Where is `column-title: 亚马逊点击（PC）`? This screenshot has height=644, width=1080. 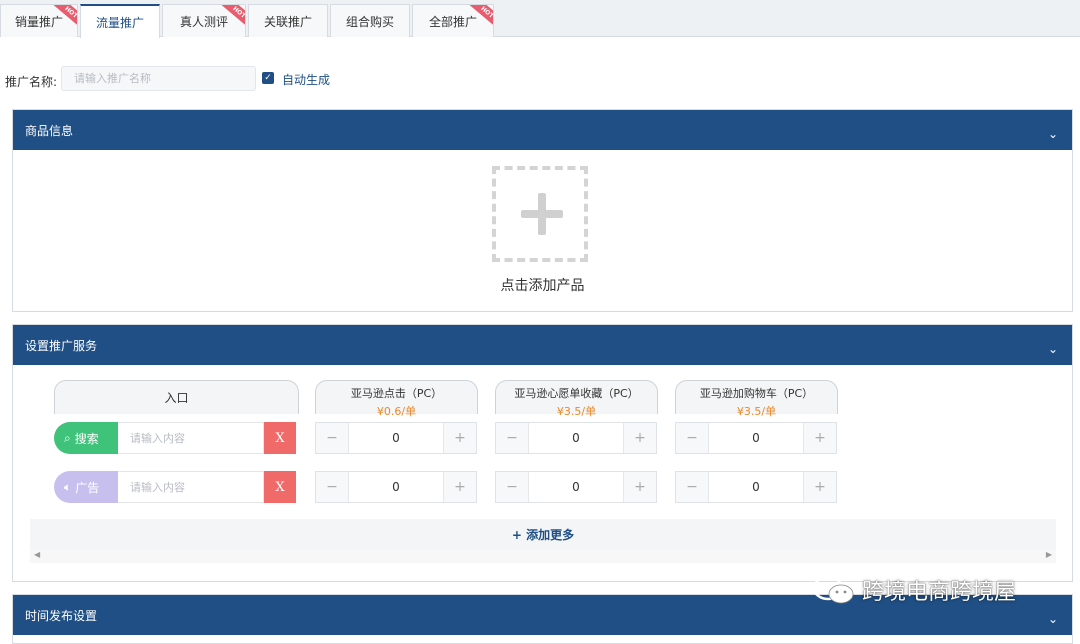
column-title: 亚马逊点击（PC） is located at coordinates (396, 393).